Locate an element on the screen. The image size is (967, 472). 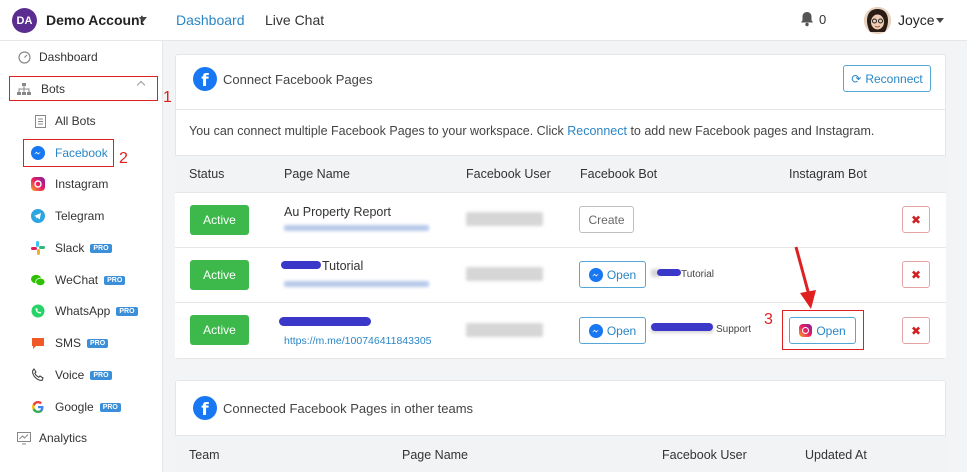
refresh-icon: ⟳ is located at coordinates (856, 78).